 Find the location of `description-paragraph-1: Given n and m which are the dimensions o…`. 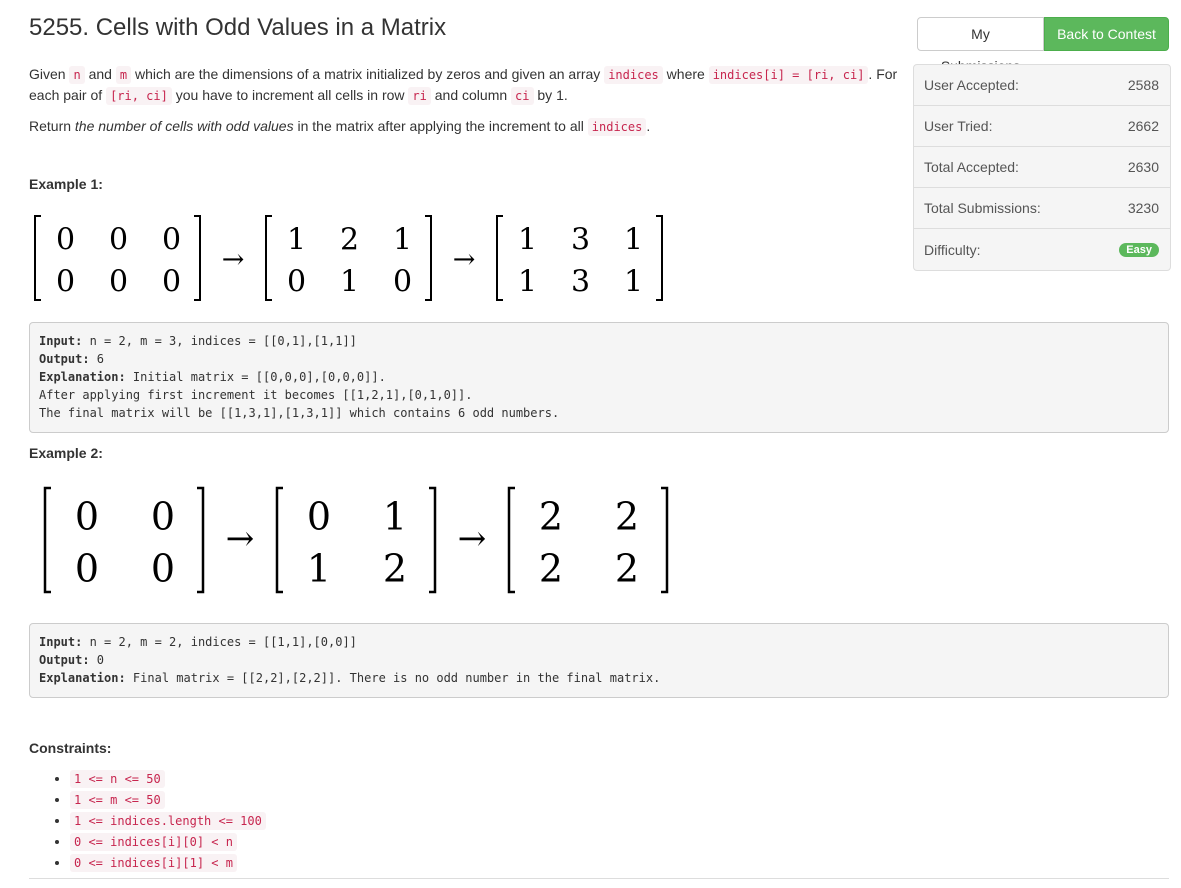

description-paragraph-1: Given n and m which are the dimensions o… is located at coordinates (463, 85).